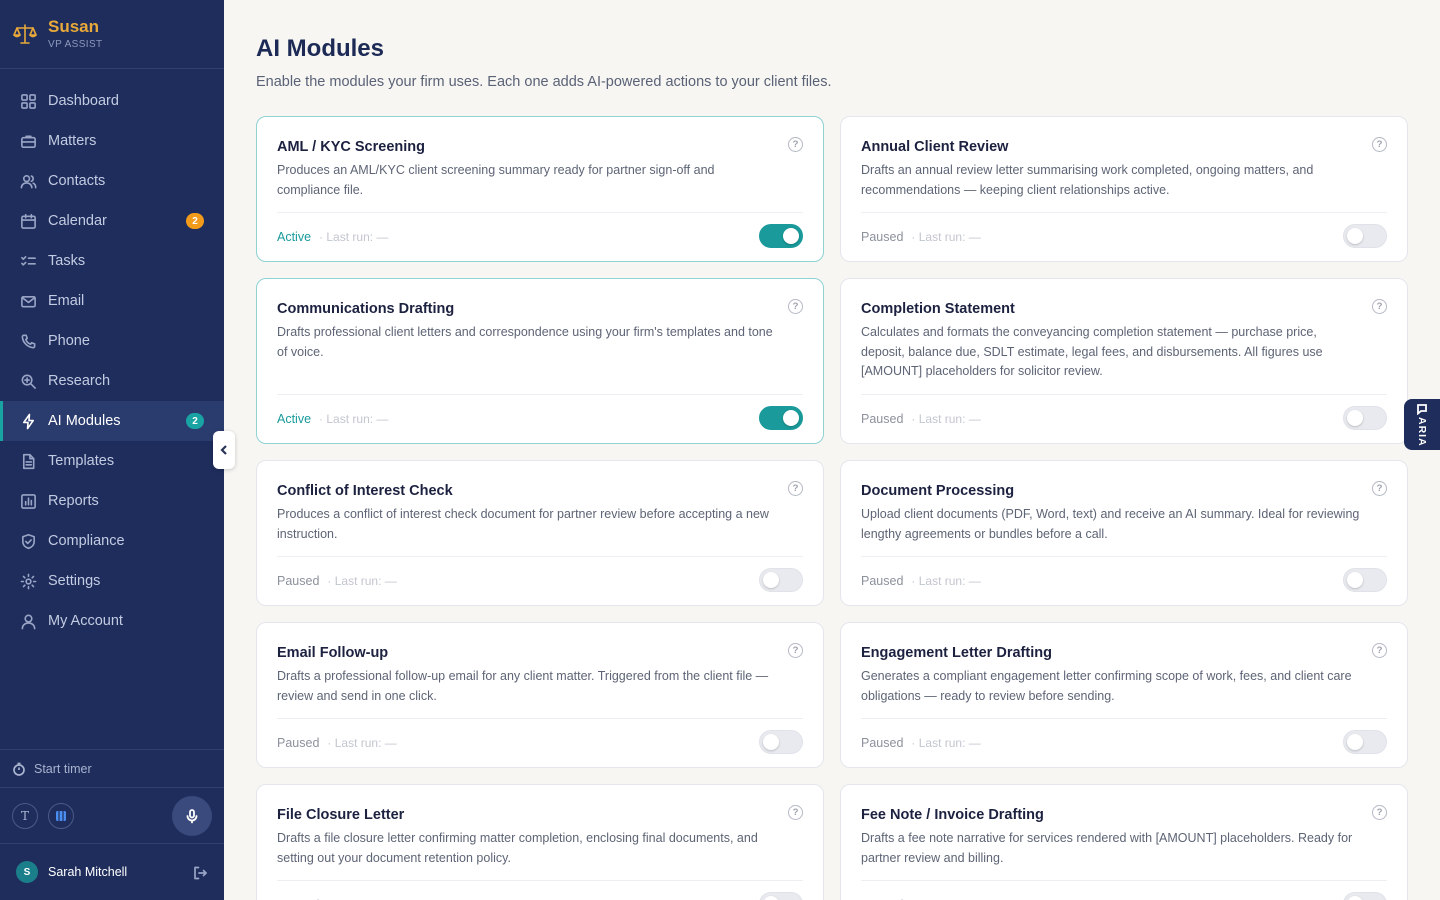  I want to click on sidebar-item-dashboard: Dashboard, so click(112, 101).